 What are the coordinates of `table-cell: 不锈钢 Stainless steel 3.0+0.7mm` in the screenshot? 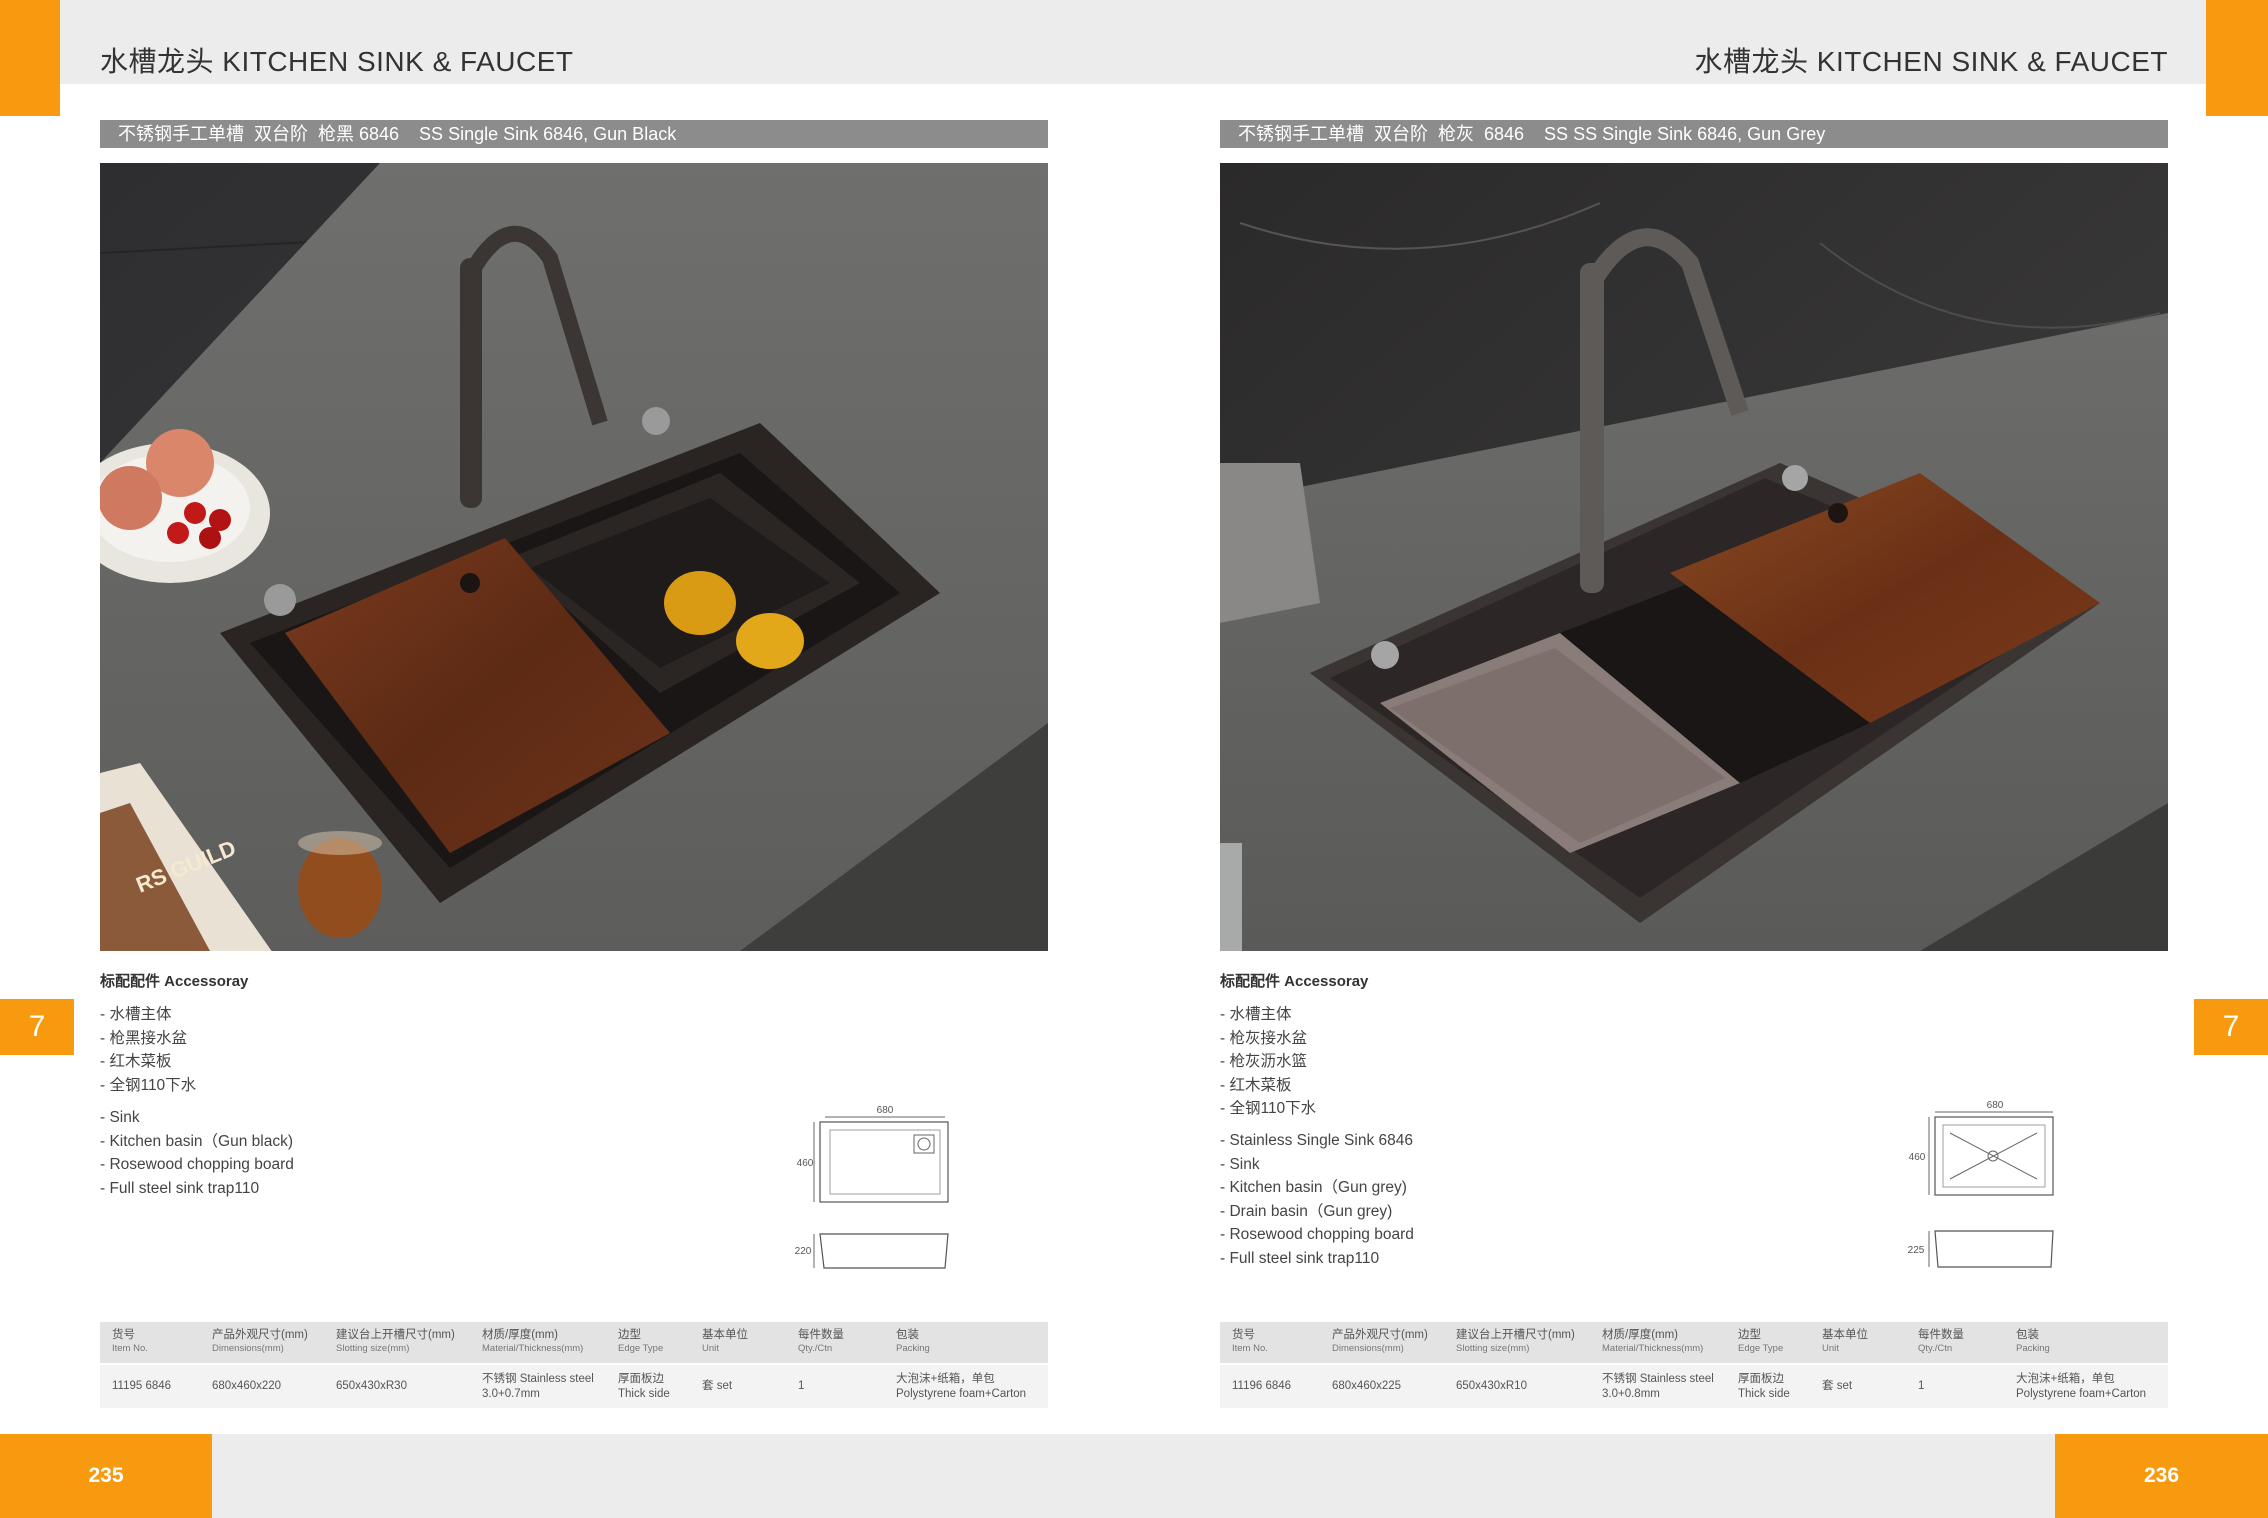 It's located at (538, 1385).